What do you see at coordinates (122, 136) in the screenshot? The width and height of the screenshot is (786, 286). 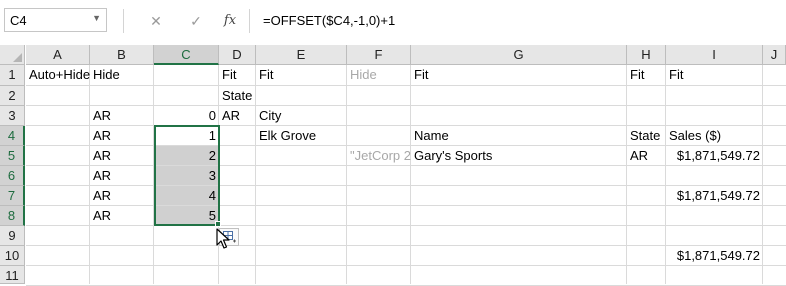 I see `cell-b4: AR` at bounding box center [122, 136].